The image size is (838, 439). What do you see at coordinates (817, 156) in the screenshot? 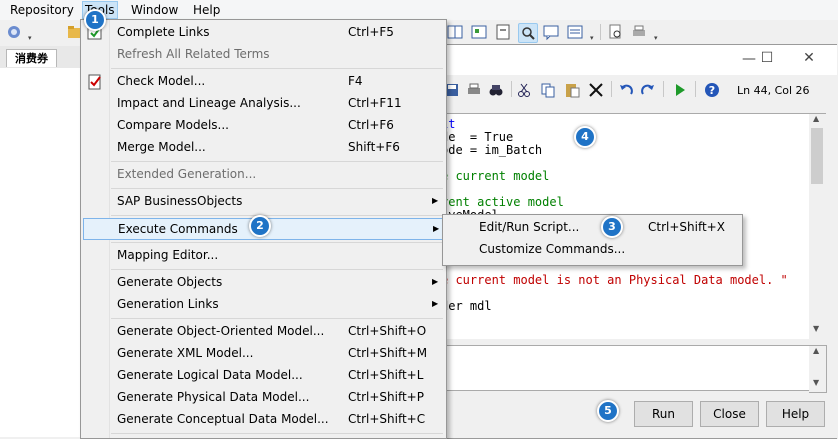
I see `scrollbar-thumb` at bounding box center [817, 156].